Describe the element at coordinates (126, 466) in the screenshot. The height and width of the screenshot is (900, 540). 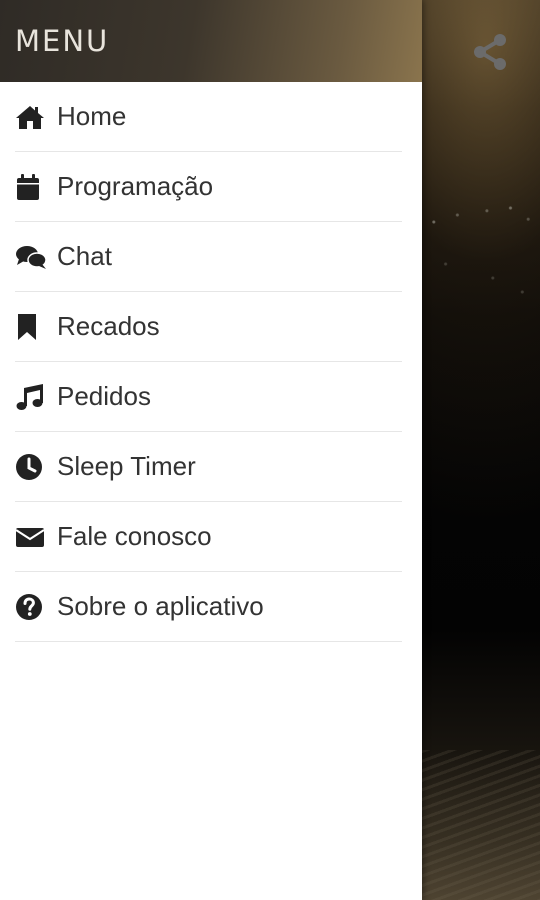
I see `menu-item-label: Sleep Timer` at that location.